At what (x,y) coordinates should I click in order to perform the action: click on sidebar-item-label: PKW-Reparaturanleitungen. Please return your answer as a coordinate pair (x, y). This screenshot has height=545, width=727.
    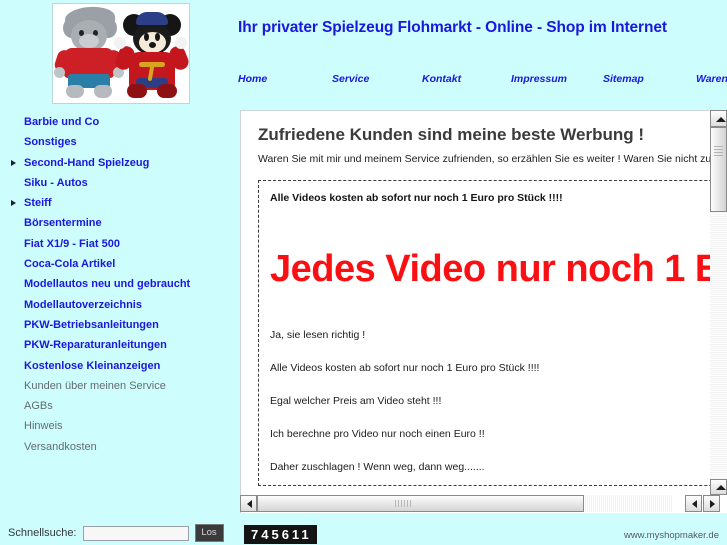
    Looking at the image, I should click on (95, 345).